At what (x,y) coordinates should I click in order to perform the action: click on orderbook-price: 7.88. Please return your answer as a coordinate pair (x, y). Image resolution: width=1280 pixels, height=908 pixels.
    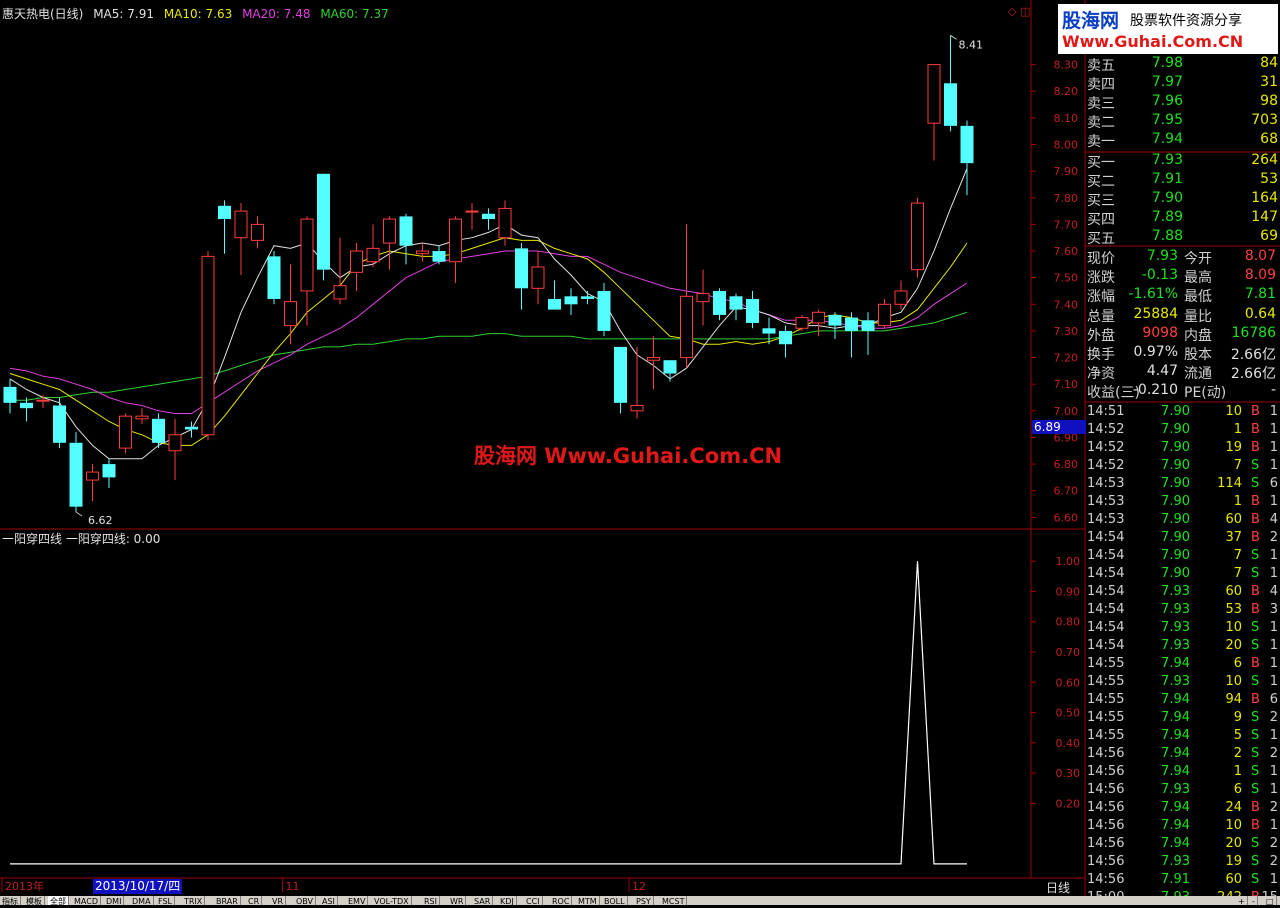
    Looking at the image, I should click on (1167, 236).